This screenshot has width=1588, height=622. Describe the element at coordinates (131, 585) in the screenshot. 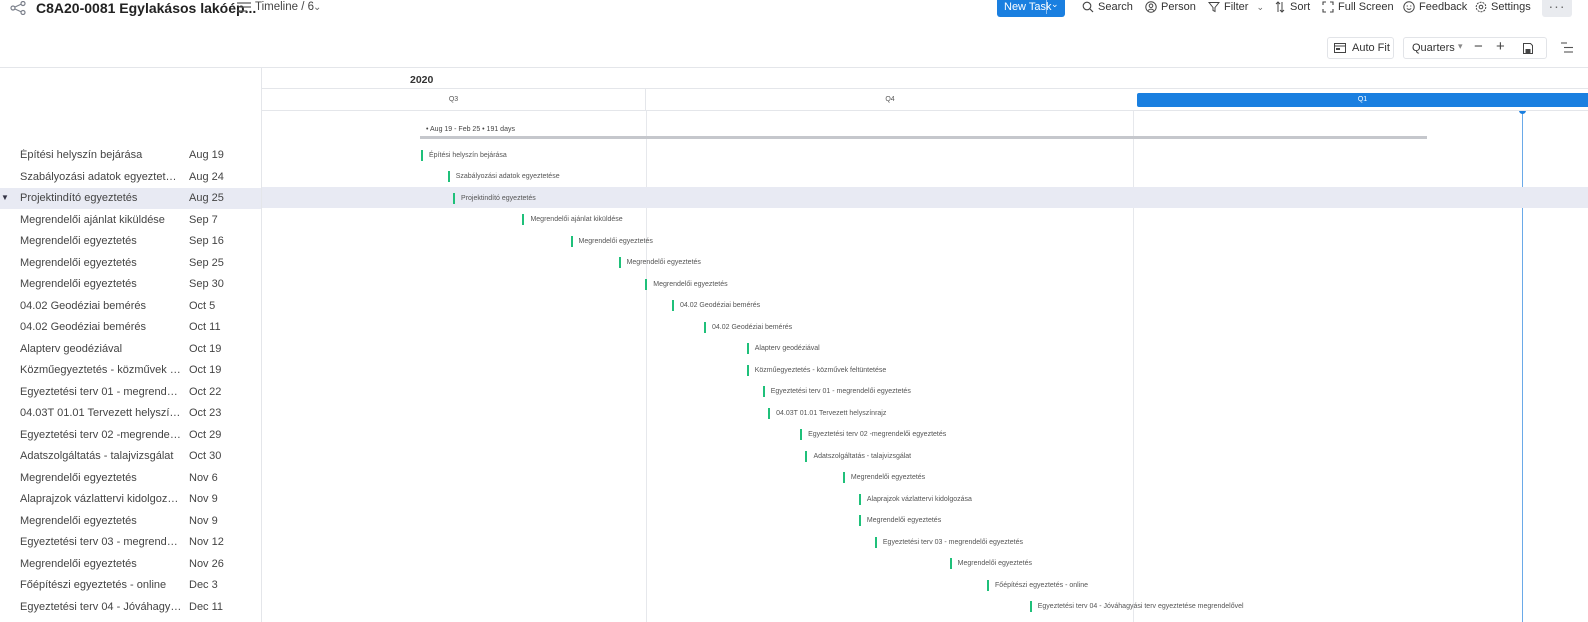

I see `task-row: Főépítészi egyeztetés - online Dec 3` at that location.